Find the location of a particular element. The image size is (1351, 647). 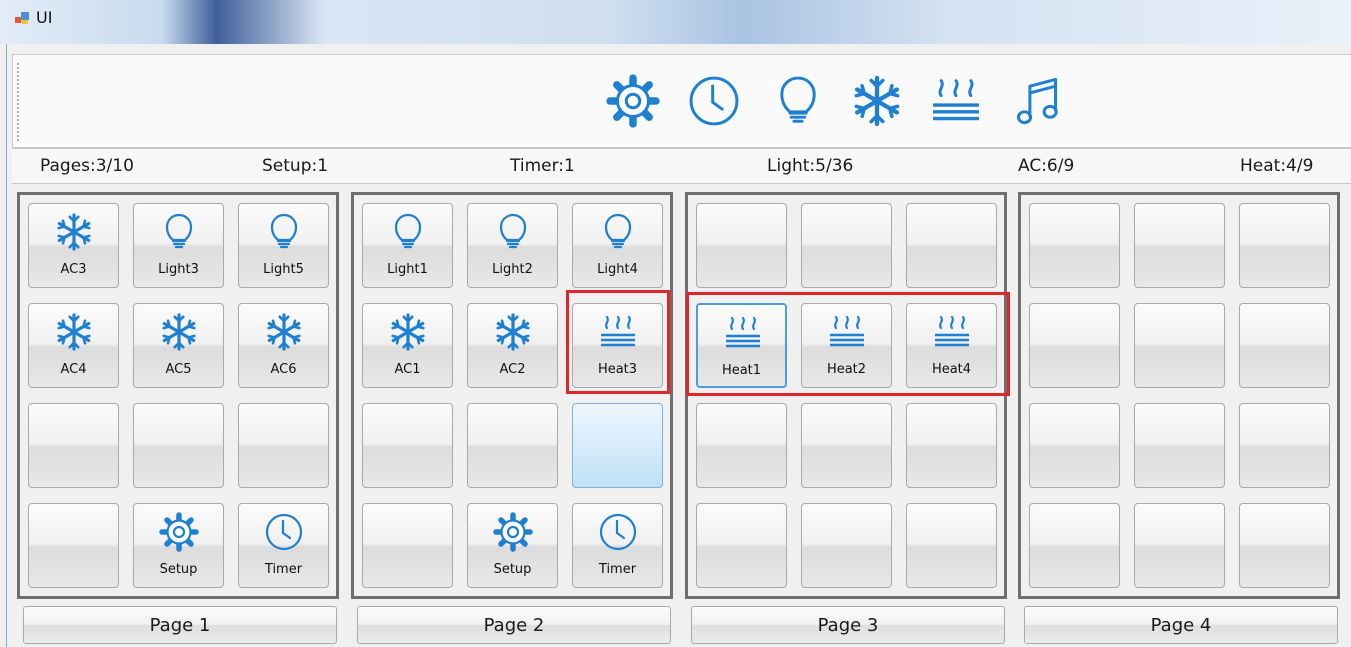

pages-count: Pages:3/10 is located at coordinates (87, 166).